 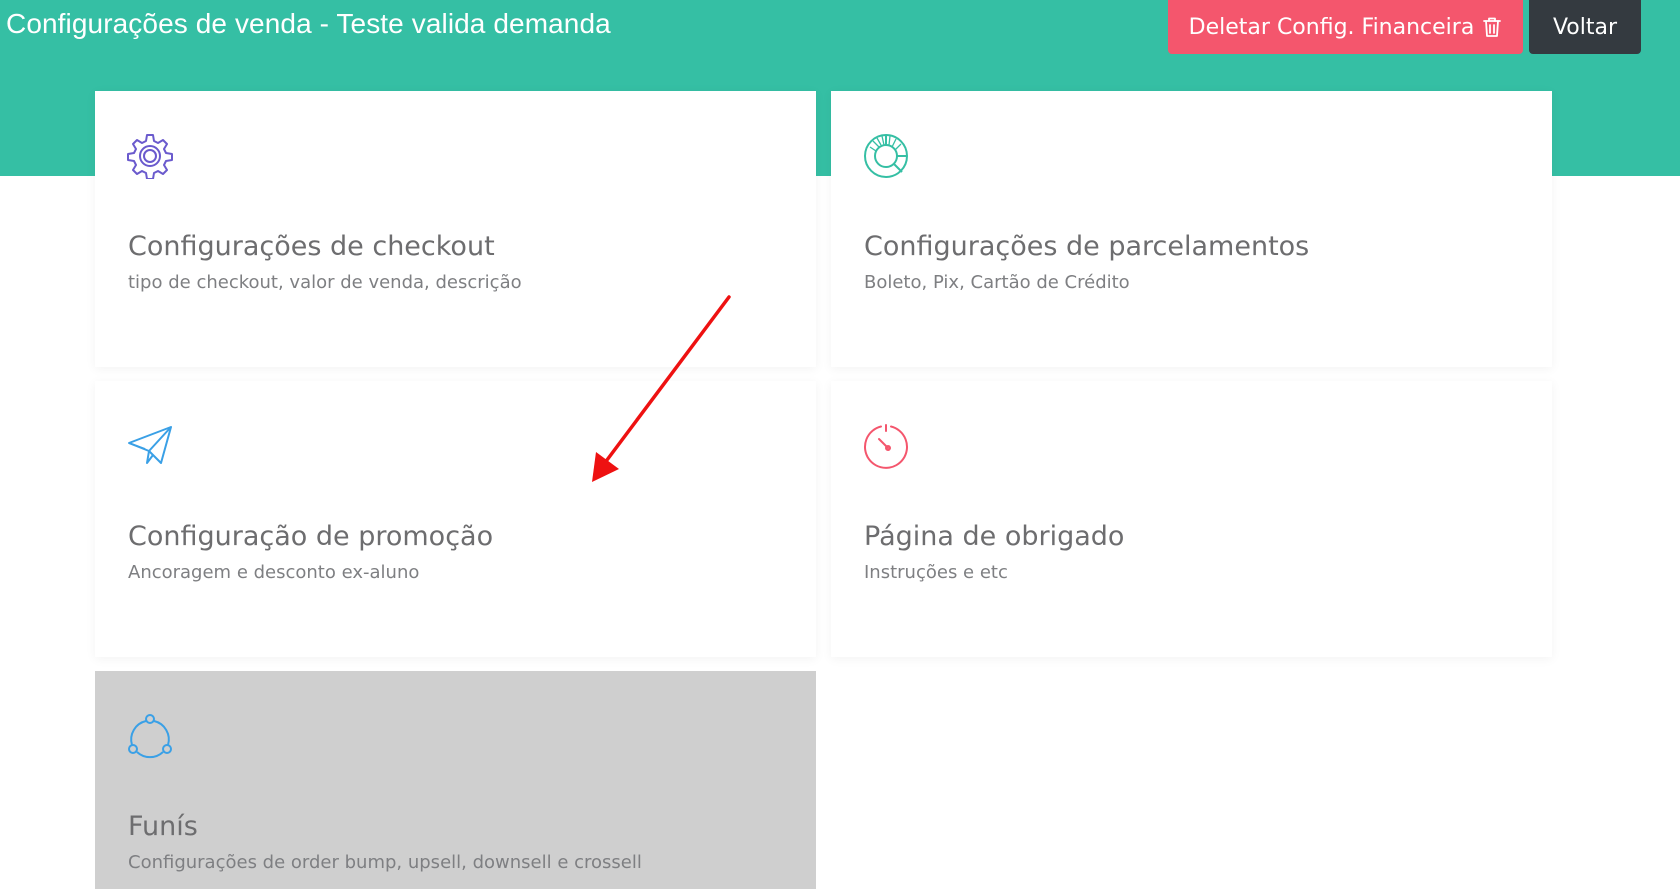 What do you see at coordinates (886, 156) in the screenshot?
I see `pie-chart-icon` at bounding box center [886, 156].